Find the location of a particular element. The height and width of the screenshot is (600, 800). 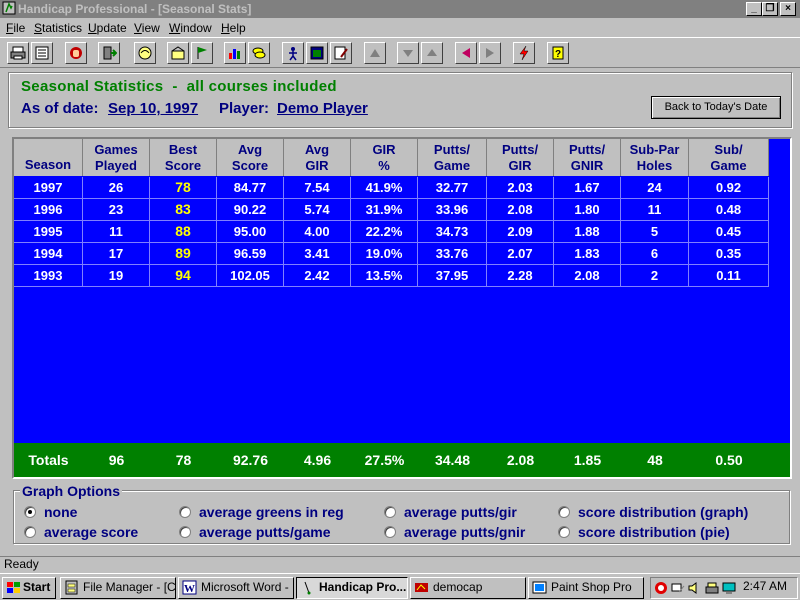

printer-tray-icon is located at coordinates (712, 588).